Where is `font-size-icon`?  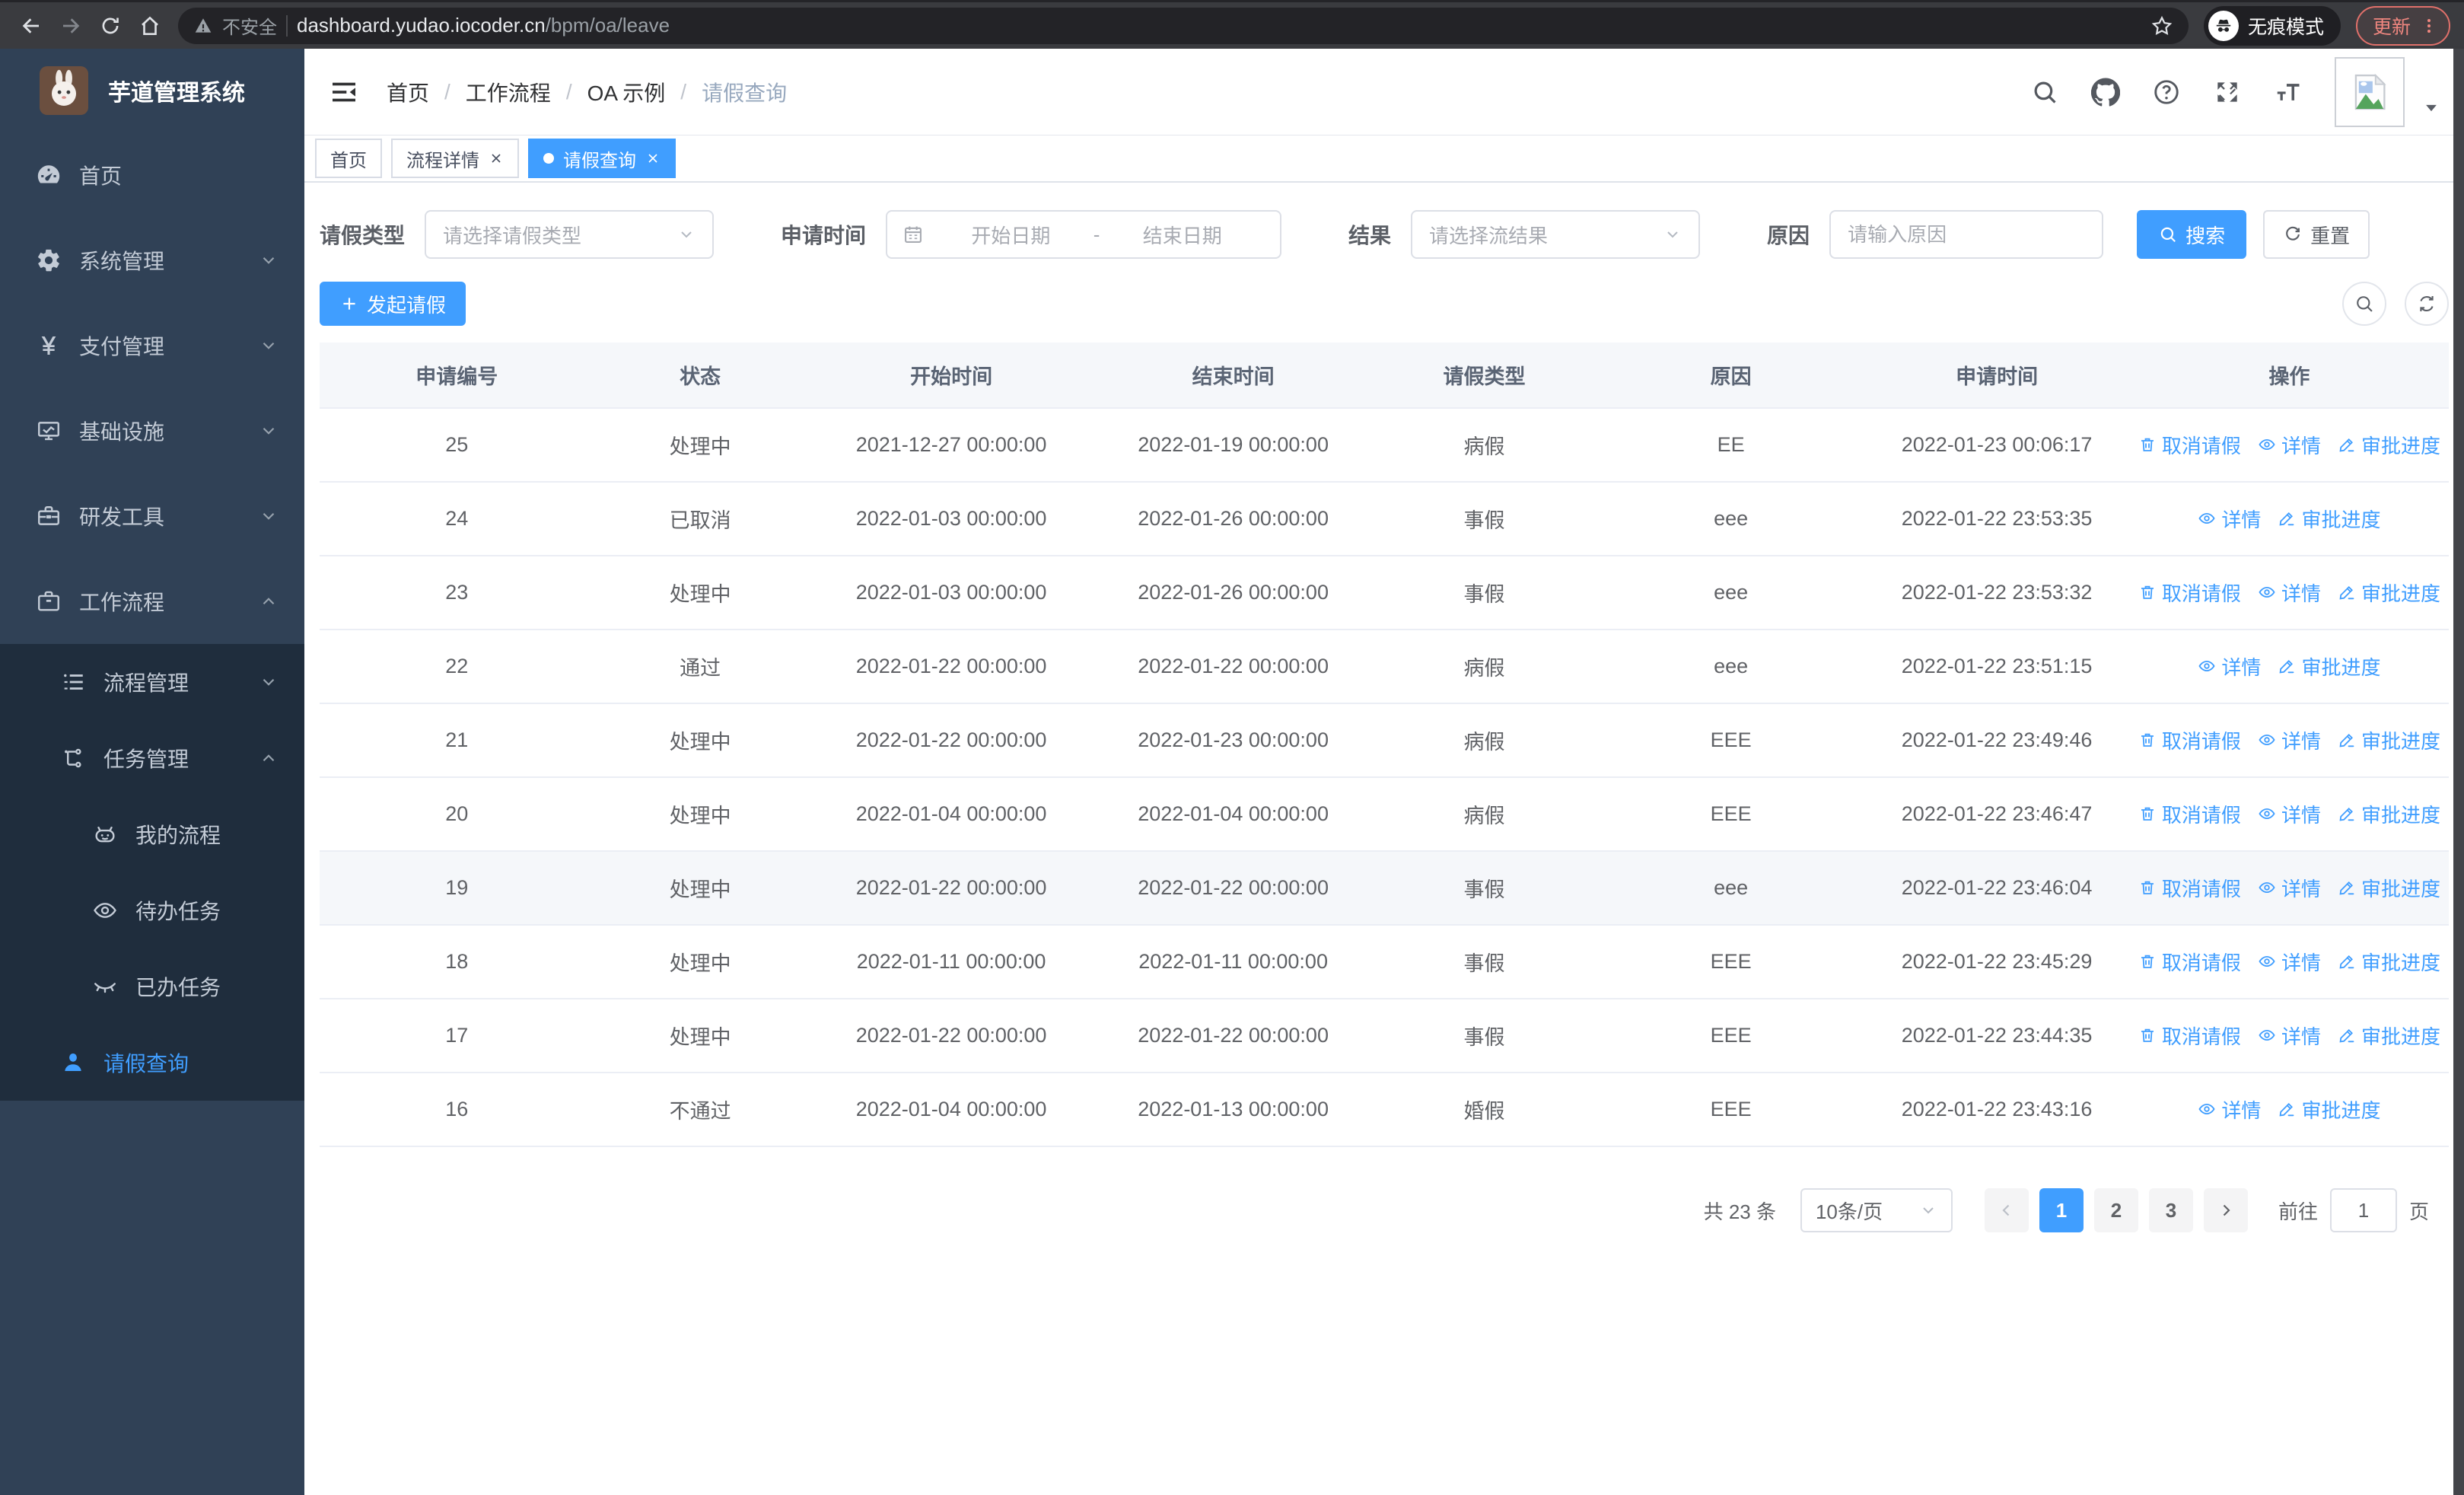
font-size-icon is located at coordinates (2288, 93).